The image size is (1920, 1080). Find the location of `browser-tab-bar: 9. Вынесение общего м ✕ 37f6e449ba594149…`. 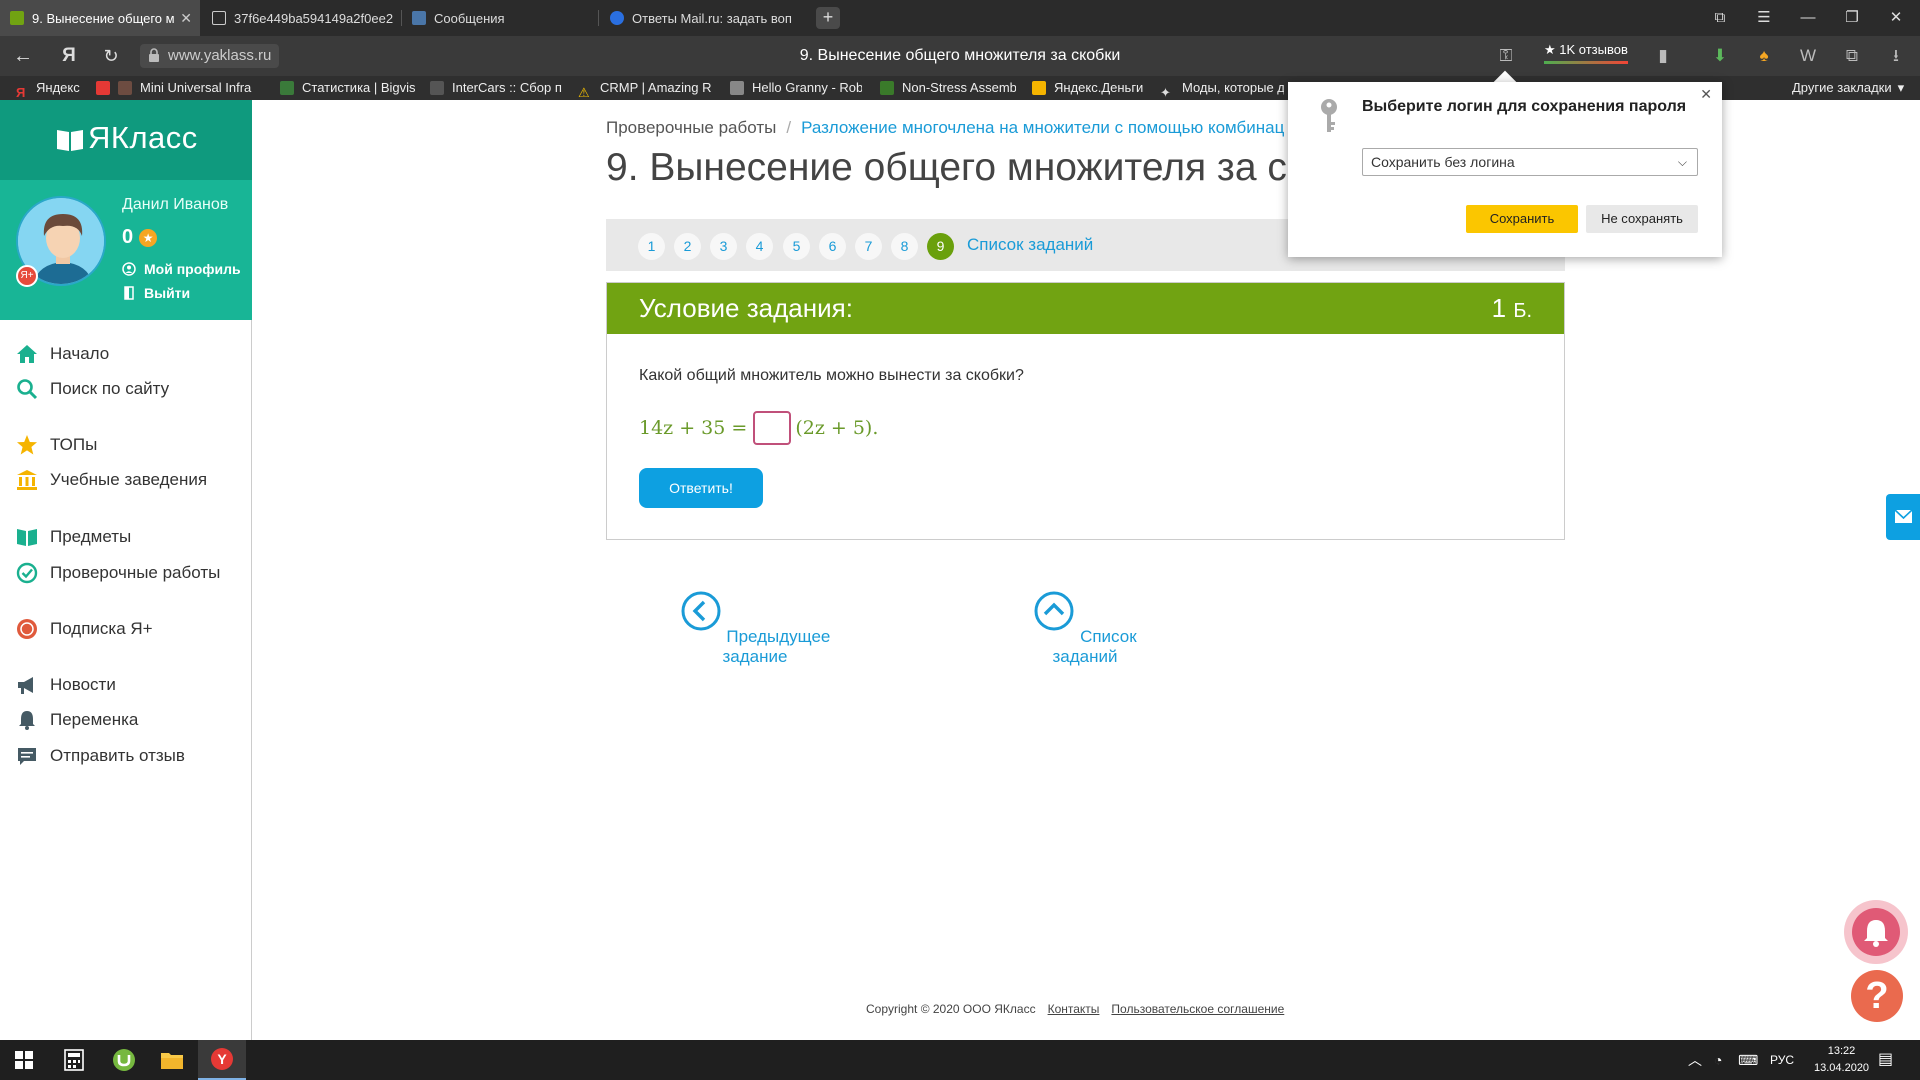

browser-tab-bar: 9. Вынесение общего м ✕ 37f6e449ba594149… is located at coordinates (960, 18).